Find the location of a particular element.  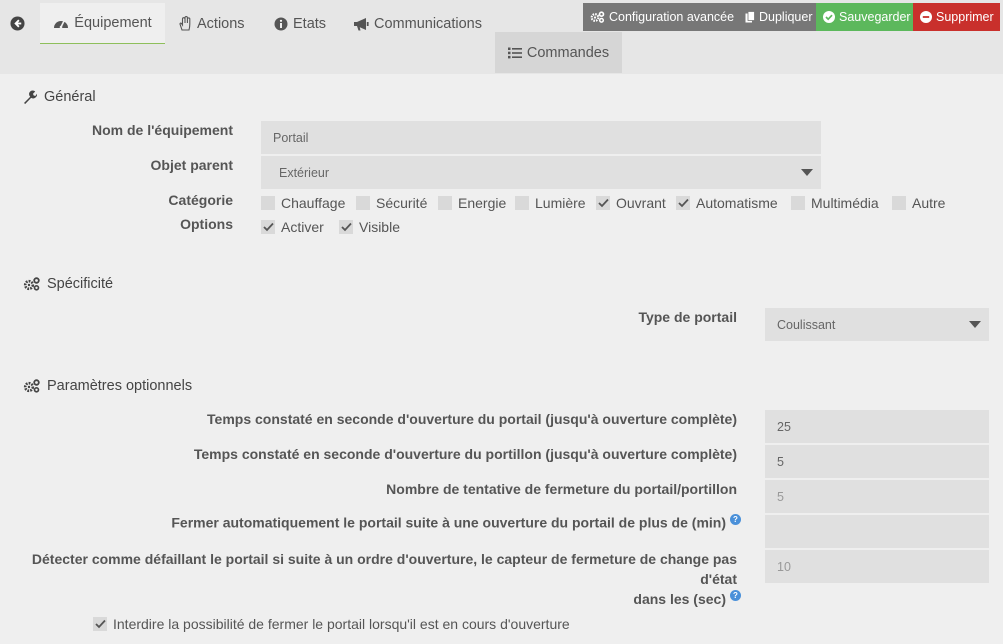

duplicate-label: Dupliquer is located at coordinates (786, 17).